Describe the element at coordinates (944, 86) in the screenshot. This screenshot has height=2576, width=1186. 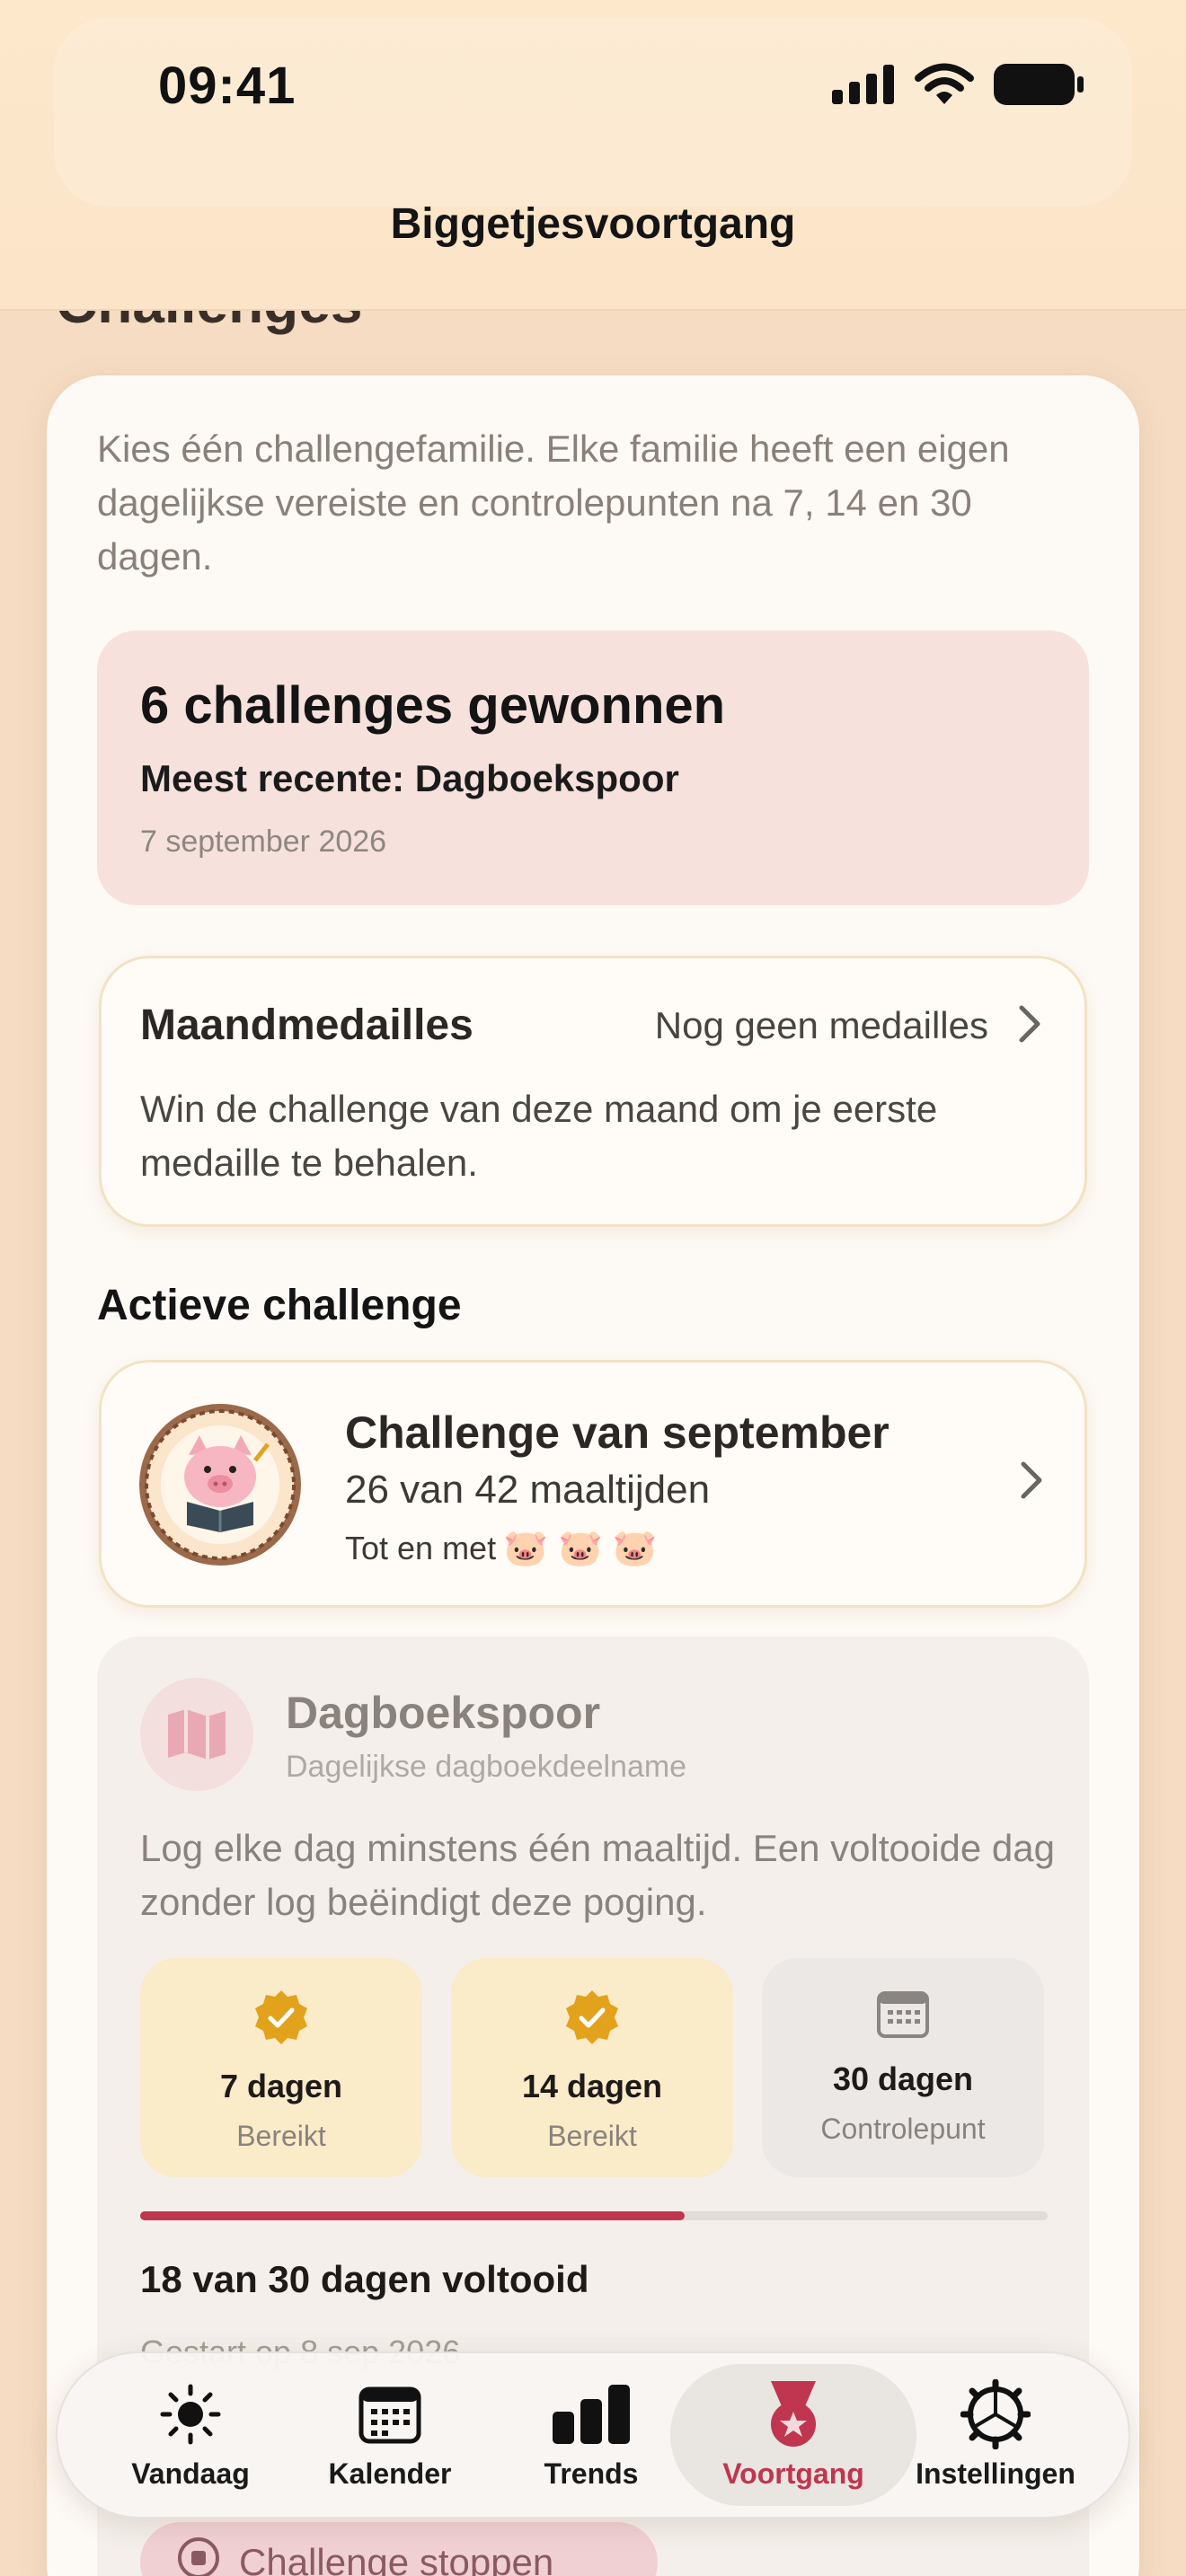
I see `wifi-icon` at that location.